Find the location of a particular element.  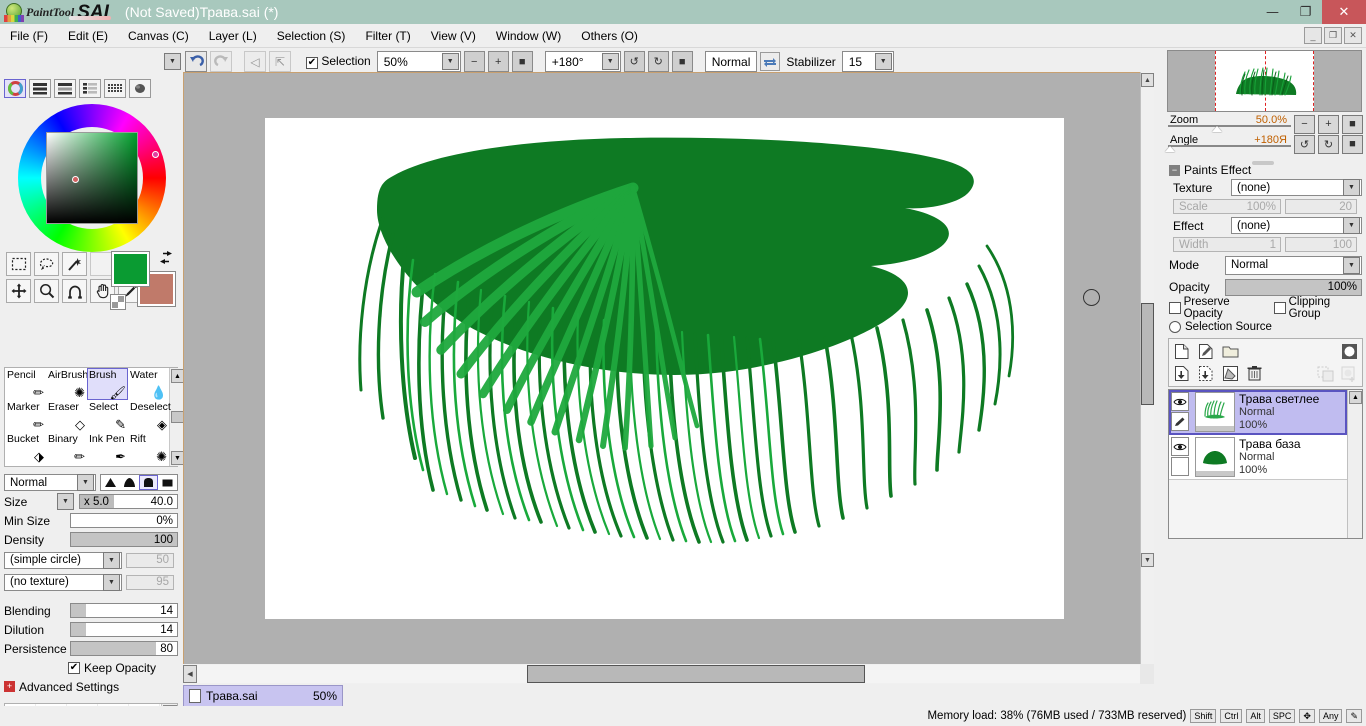

paints-texture-combo: (none) ▼ is located at coordinates (1296, 187).